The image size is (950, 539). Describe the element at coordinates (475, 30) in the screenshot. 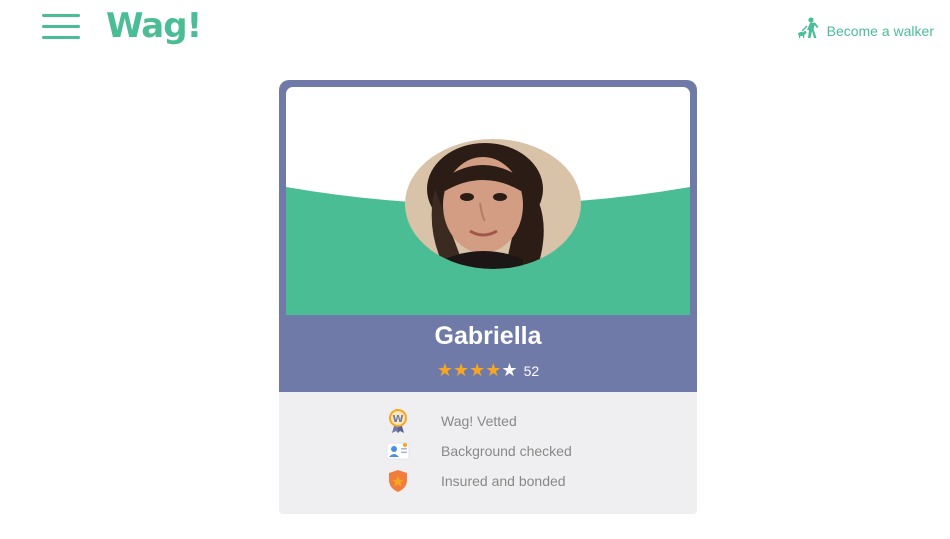

I see `top-header: Wag! Become a walker` at that location.